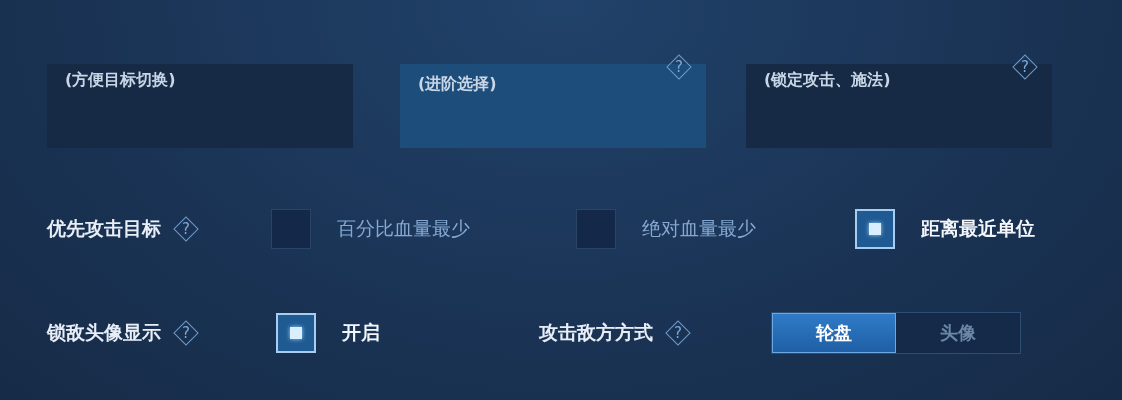  I want to click on card-caption: (进阶选择), so click(457, 84).